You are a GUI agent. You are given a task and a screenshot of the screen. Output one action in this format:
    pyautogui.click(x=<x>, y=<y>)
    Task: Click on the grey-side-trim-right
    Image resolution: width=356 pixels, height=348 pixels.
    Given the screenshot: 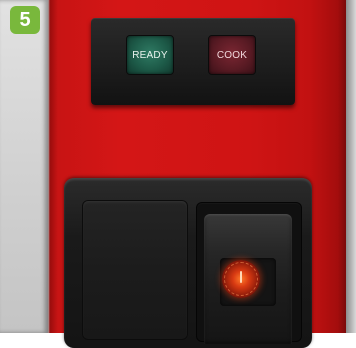 What is the action you would take?
    pyautogui.click(x=351, y=166)
    